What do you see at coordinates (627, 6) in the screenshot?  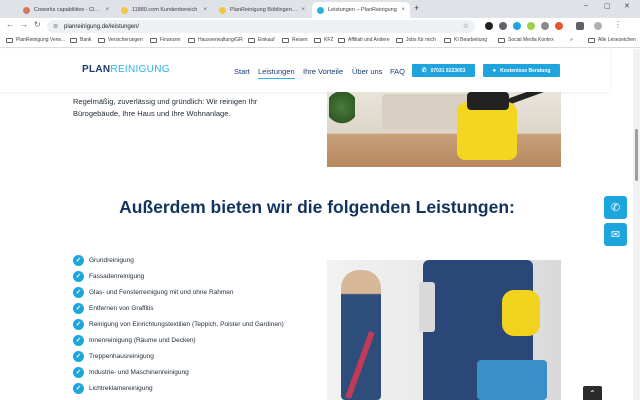 I see `window-close-icon: ✕` at bounding box center [627, 6].